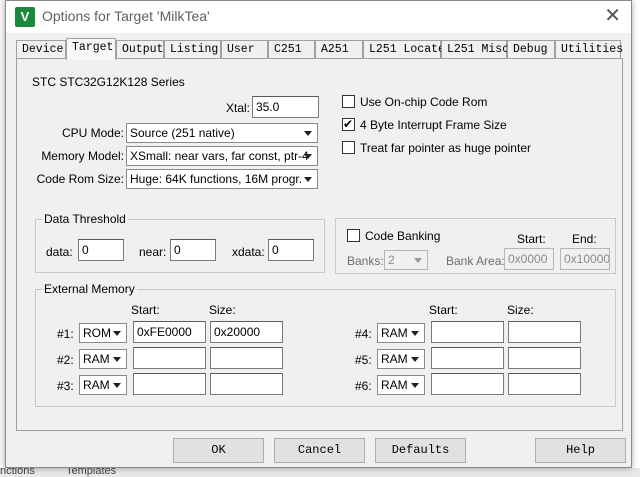 The height and width of the screenshot is (477, 640). Describe the element at coordinates (85, 219) in the screenshot. I see `data-threshold-legend: Data Threshold` at that location.